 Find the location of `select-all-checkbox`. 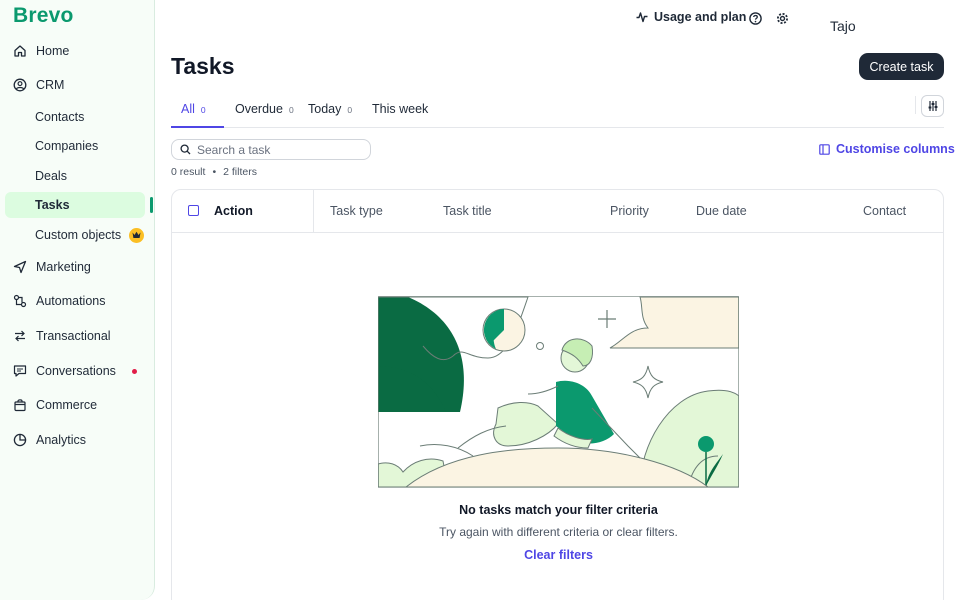

select-all-checkbox is located at coordinates (193, 210).